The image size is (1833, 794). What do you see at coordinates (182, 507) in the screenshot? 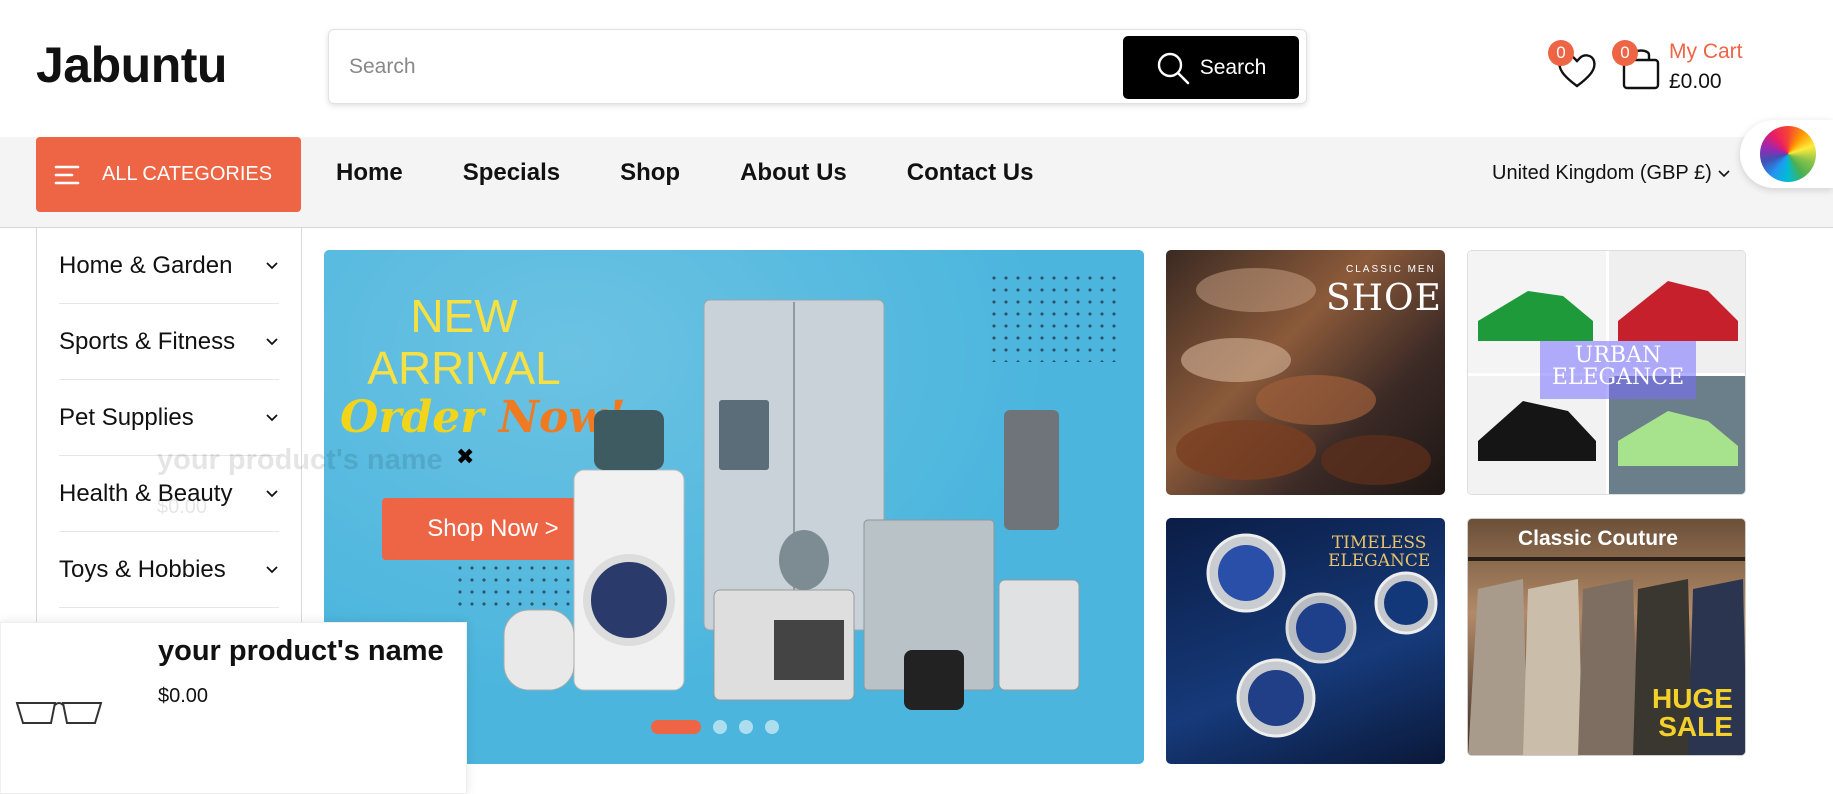
I see `faded-product-price: $0.00` at bounding box center [182, 507].